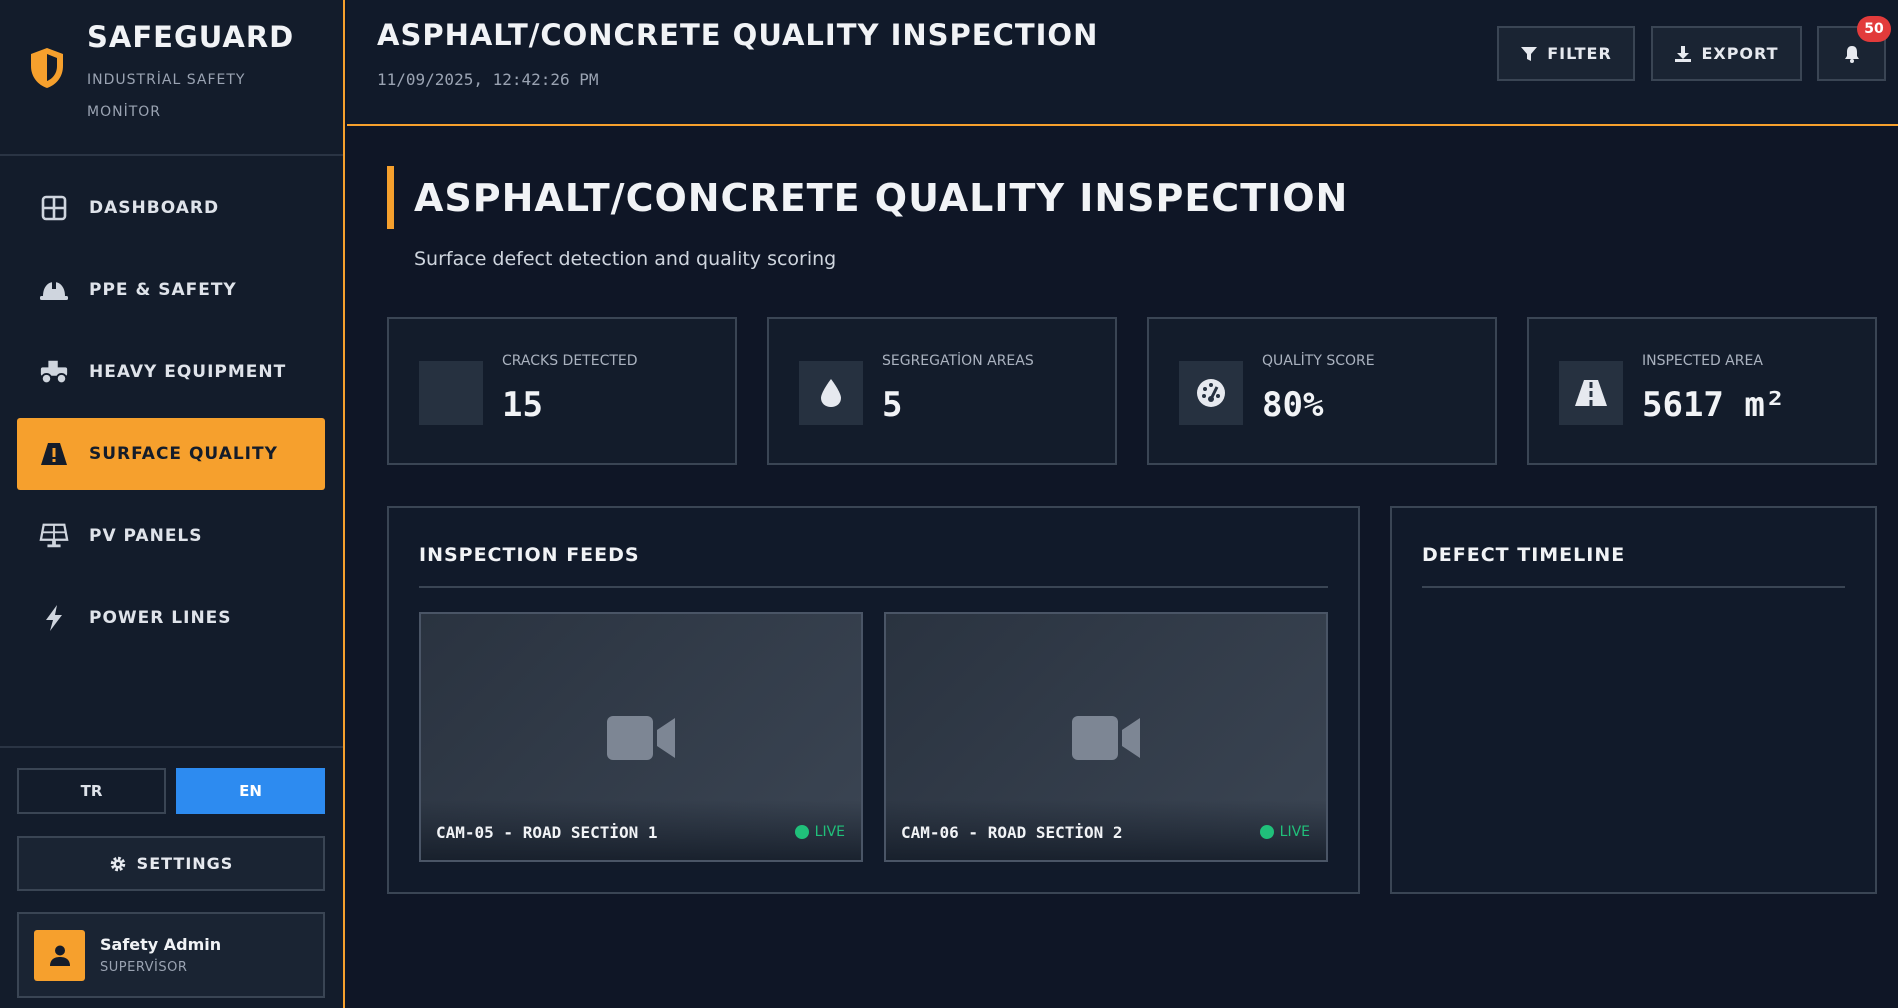  I want to click on stat-label: CRACKS DETECTED, so click(570, 361).